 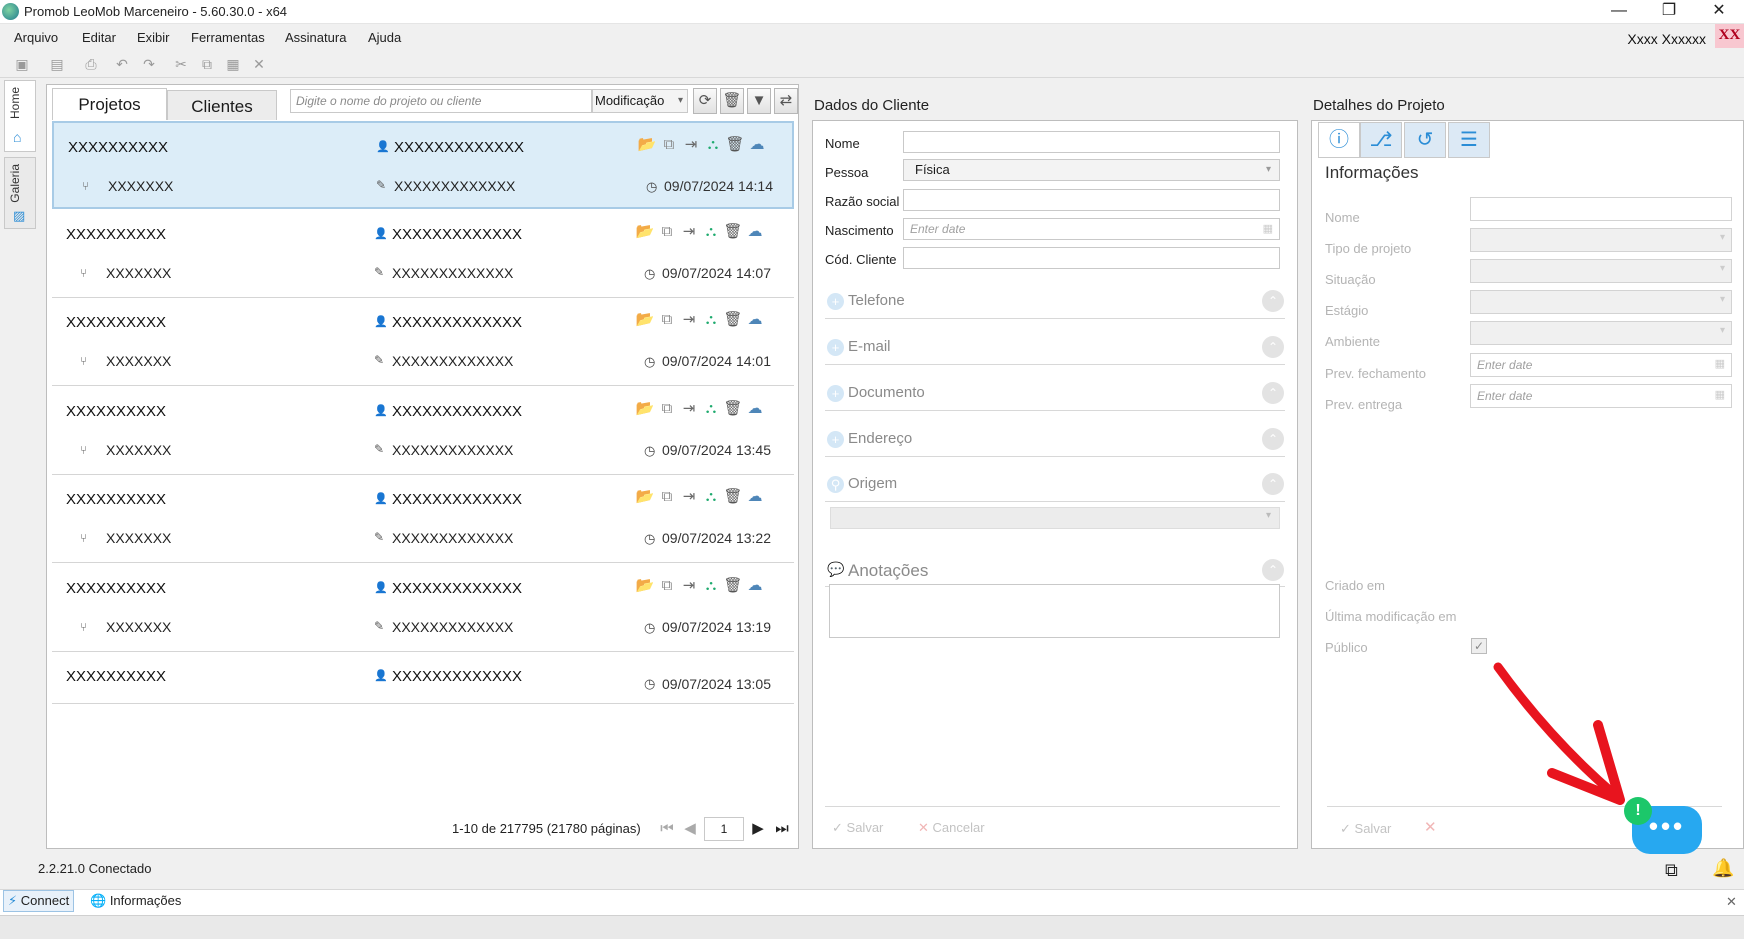 What do you see at coordinates (1091, 258) in the screenshot?
I see `cod-cliente-field` at bounding box center [1091, 258].